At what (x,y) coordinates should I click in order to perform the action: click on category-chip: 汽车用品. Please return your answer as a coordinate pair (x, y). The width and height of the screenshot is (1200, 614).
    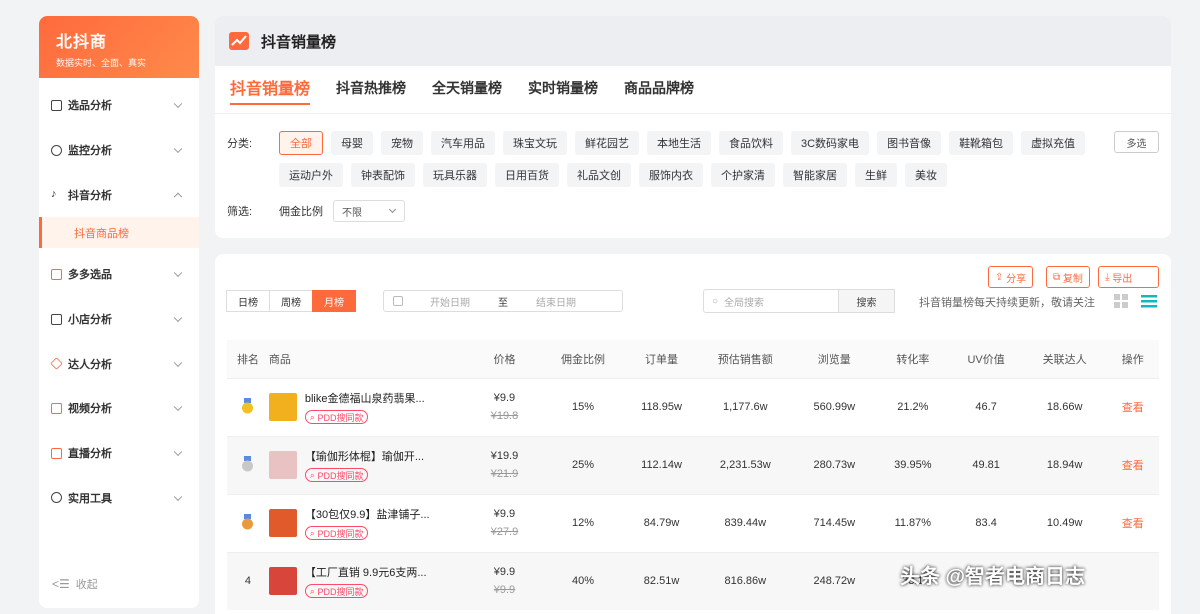
    Looking at the image, I should click on (463, 143).